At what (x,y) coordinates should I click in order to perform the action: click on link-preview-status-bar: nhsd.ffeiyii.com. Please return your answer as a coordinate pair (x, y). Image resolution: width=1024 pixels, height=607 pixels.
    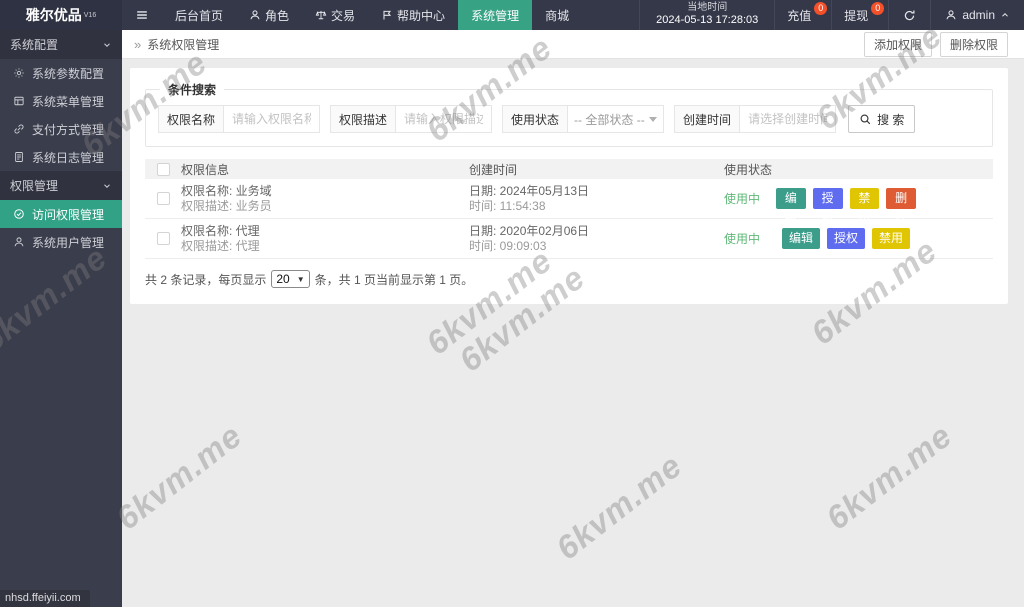
    Looking at the image, I should click on (45, 598).